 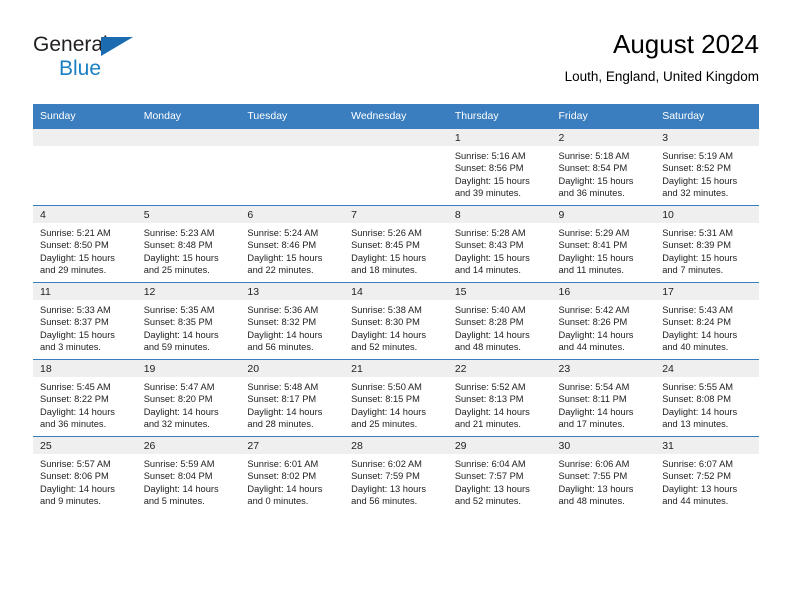 I want to click on brand-logo: General Blue, so click(x=93, y=57).